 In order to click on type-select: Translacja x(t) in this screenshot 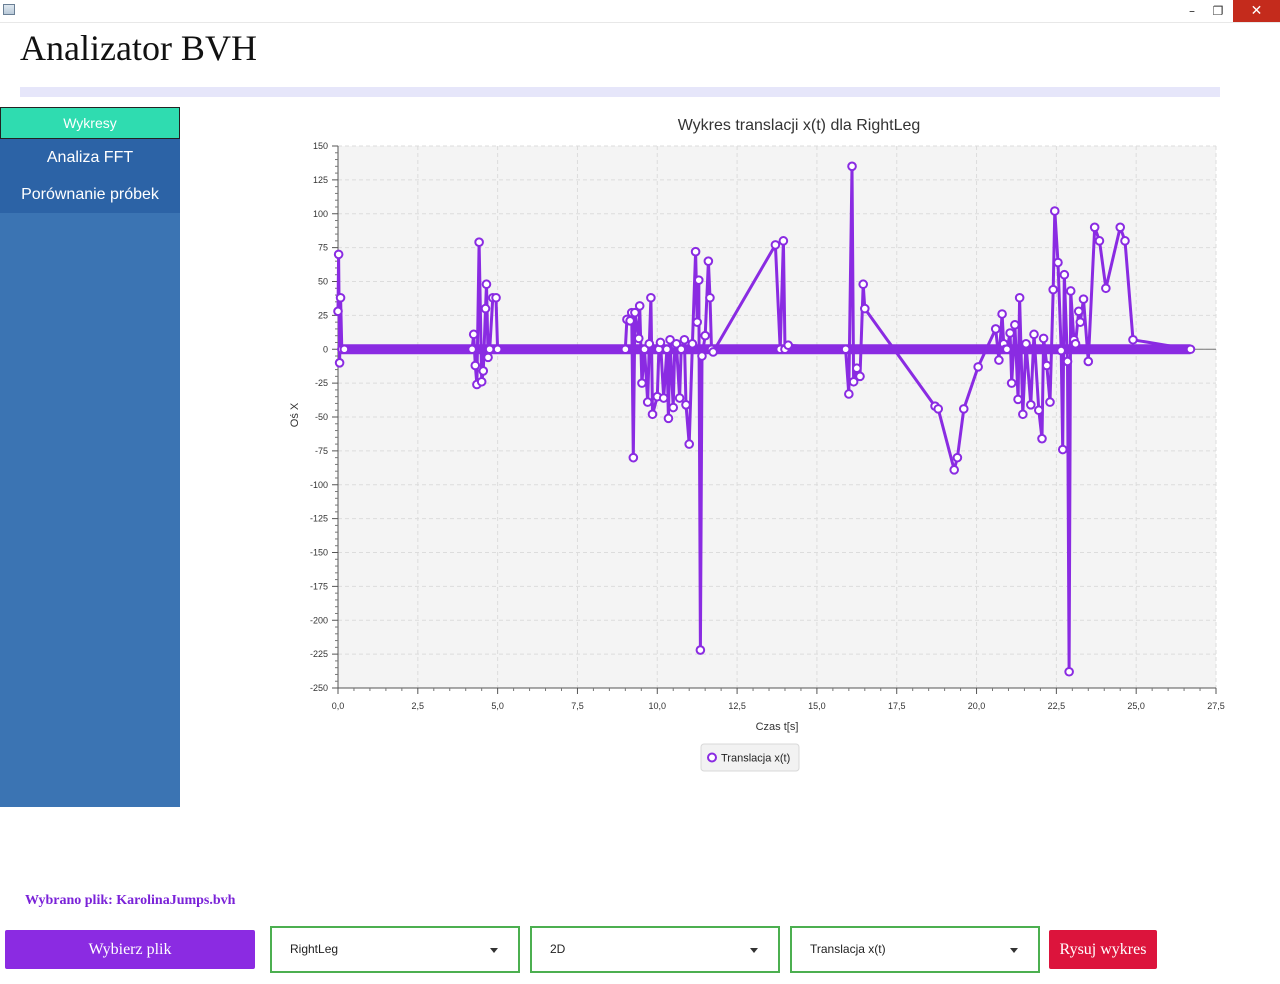, I will do `click(915, 949)`.